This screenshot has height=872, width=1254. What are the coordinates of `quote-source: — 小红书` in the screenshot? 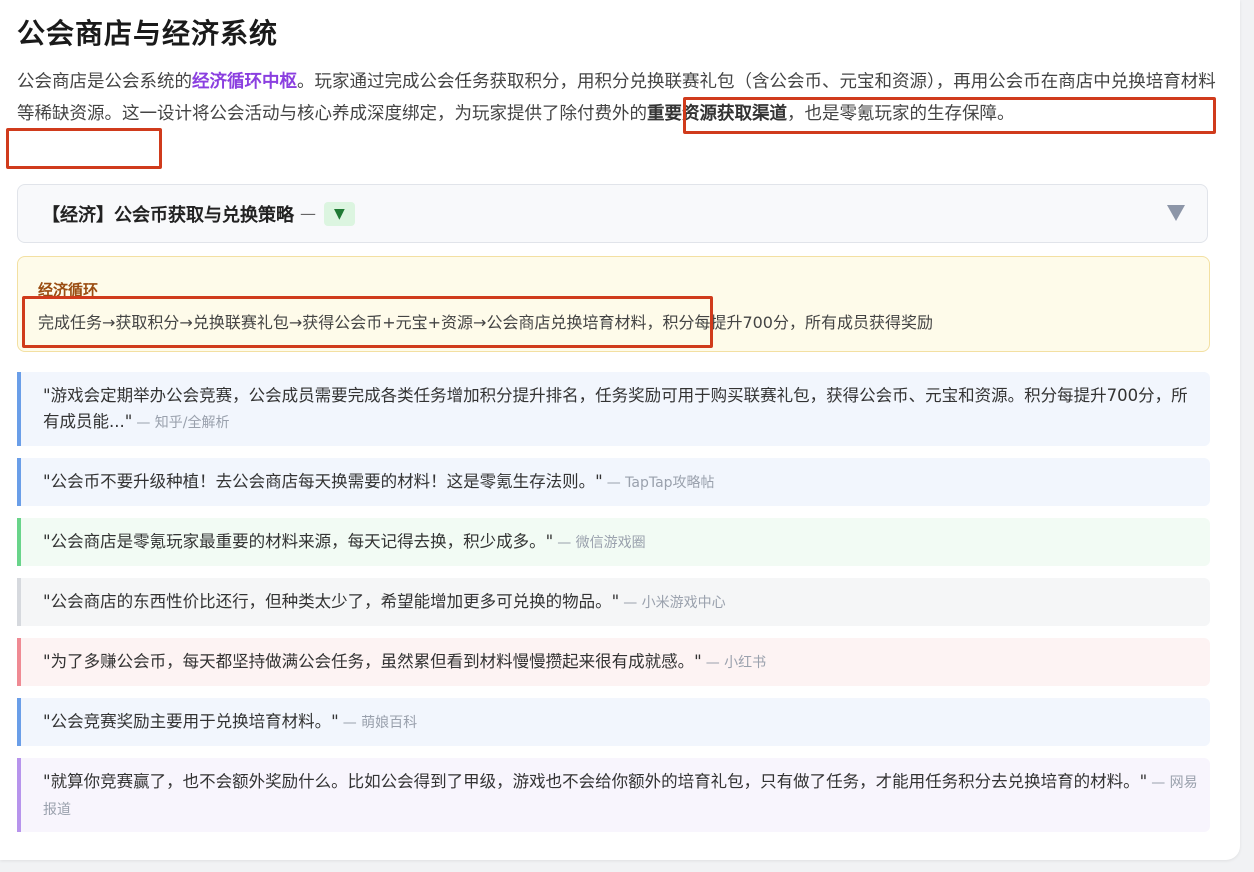 It's located at (736, 663).